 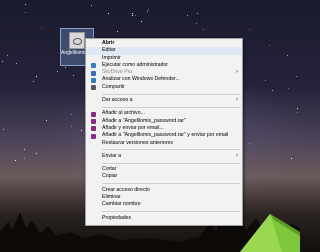 What do you see at coordinates (137, 142) in the screenshot?
I see `menu-item-label: Restaurar versiones anteriores` at bounding box center [137, 142].